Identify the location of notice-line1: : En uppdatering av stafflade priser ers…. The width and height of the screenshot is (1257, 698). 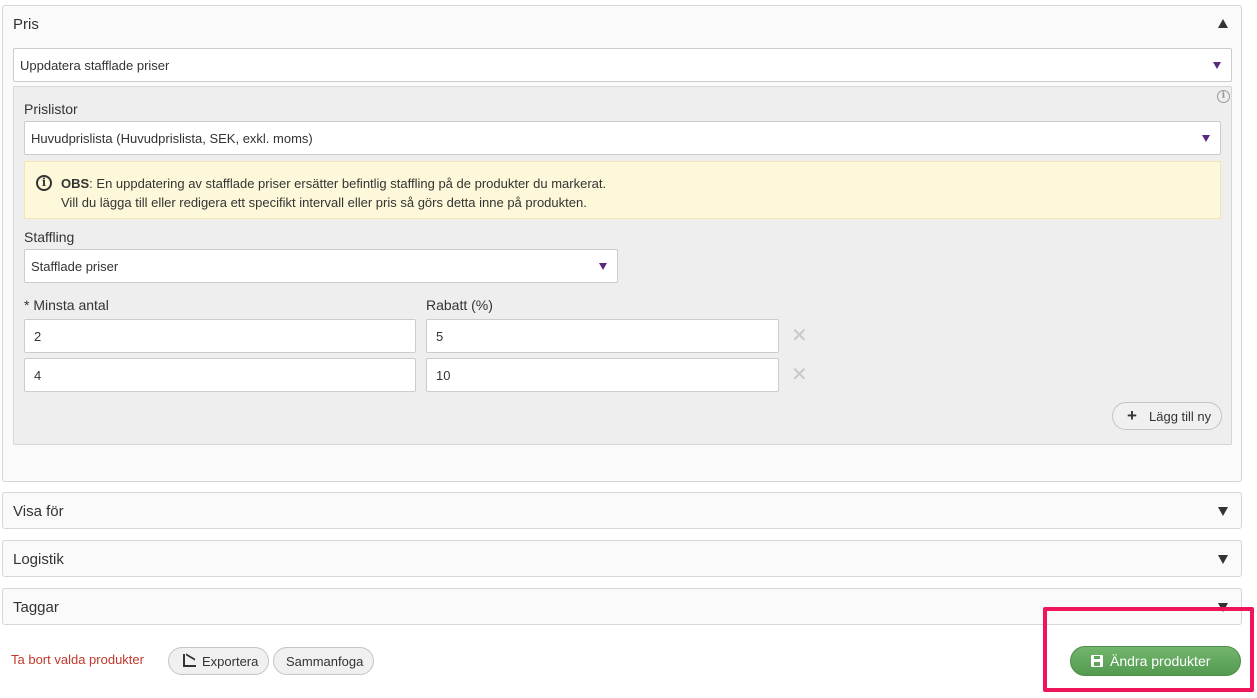
(348, 183).